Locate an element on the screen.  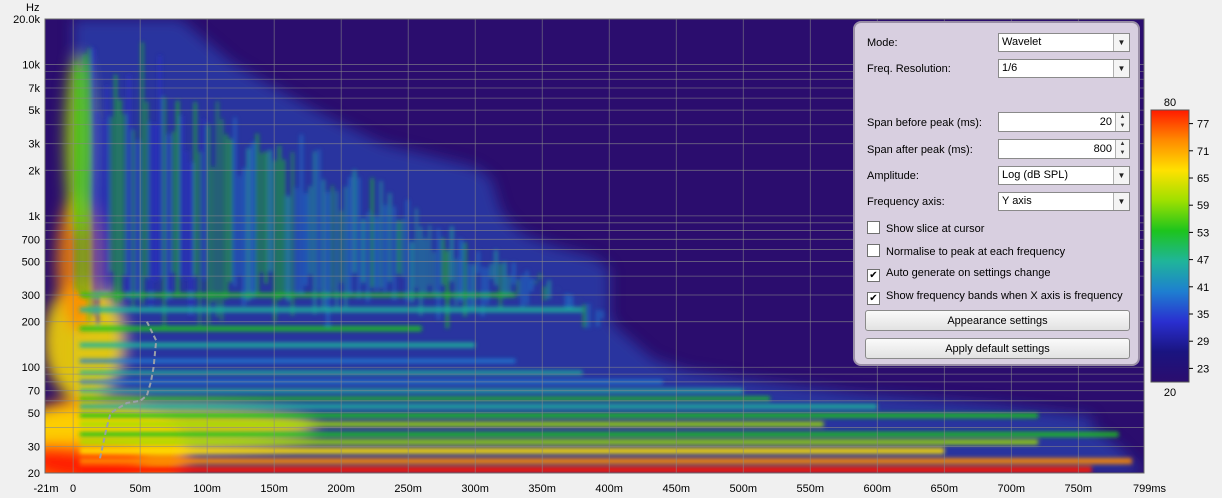
freq-resolution-select: 1/6 ▼ is located at coordinates (1064, 68).